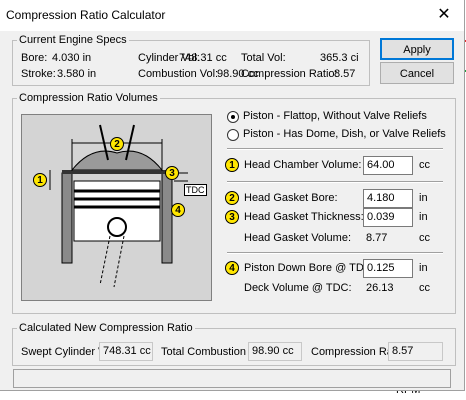 The image size is (466, 400). I want to click on gasket-bore-input: 4.180, so click(388, 198).